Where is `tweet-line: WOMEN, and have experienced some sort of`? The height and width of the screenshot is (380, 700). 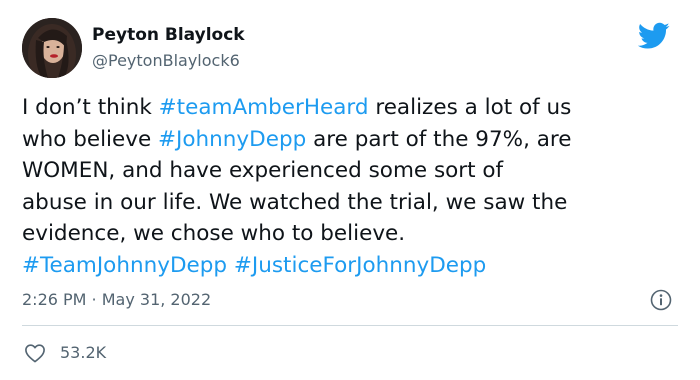
tweet-line: WOMEN, and have experienced some sort of is located at coordinates (263, 171).